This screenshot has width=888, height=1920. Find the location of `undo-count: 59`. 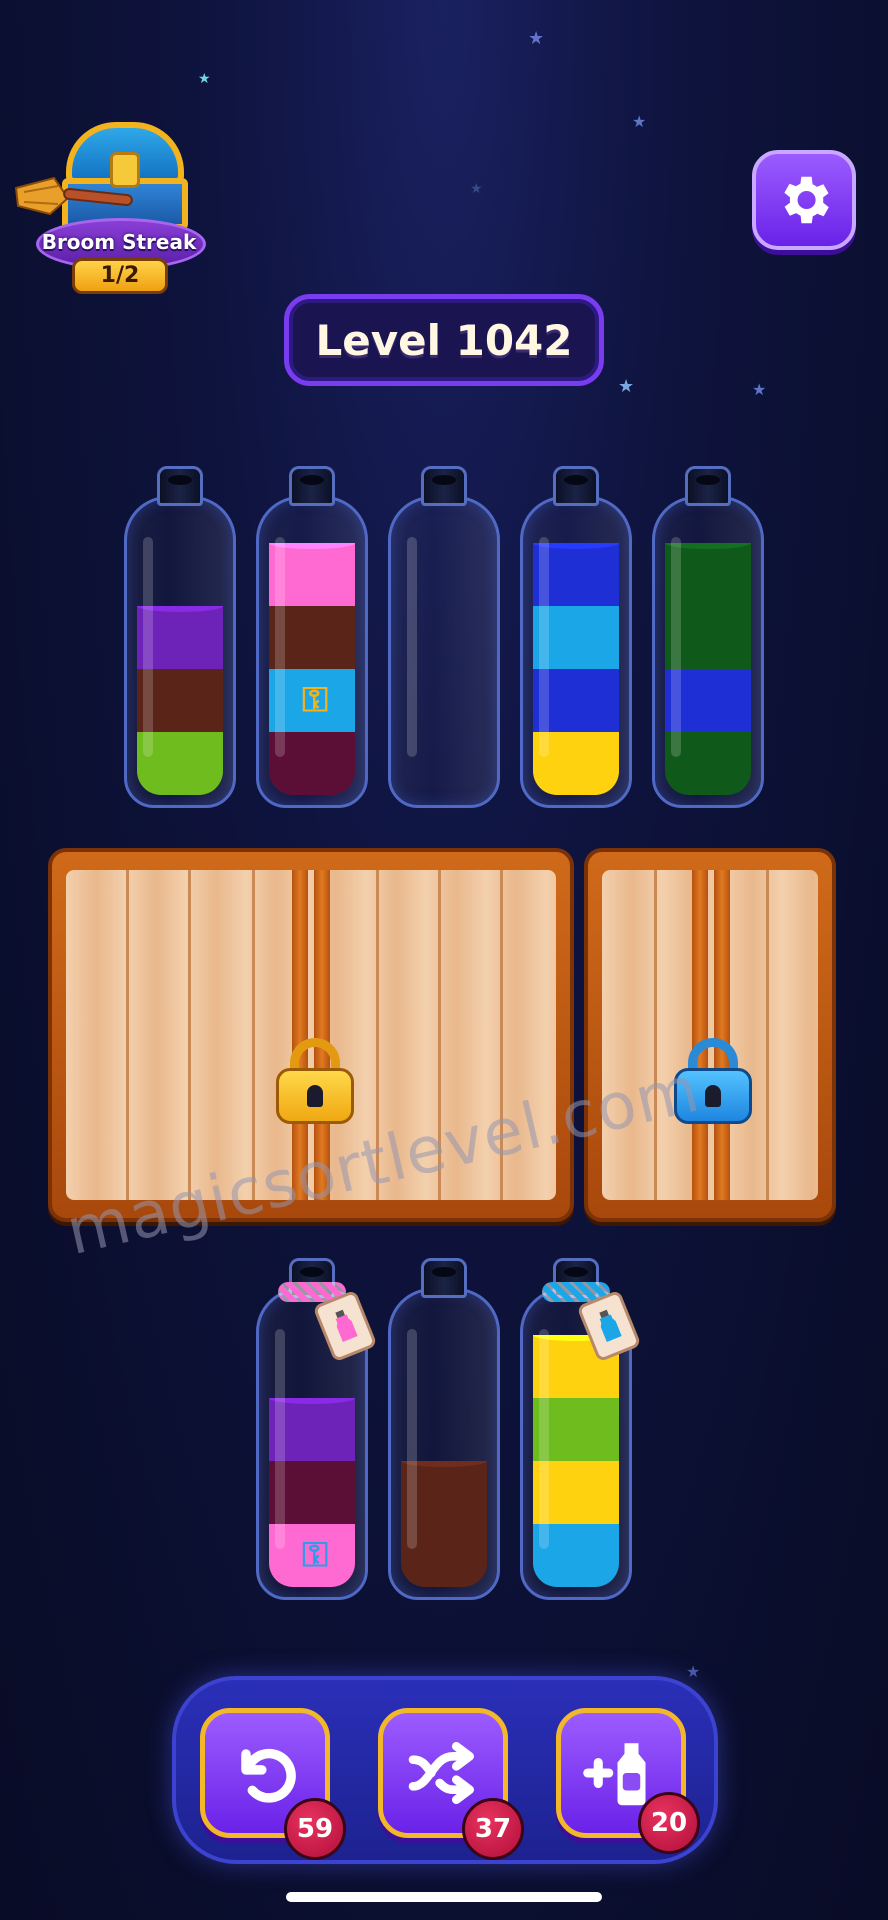

undo-count: 59 is located at coordinates (315, 1829).